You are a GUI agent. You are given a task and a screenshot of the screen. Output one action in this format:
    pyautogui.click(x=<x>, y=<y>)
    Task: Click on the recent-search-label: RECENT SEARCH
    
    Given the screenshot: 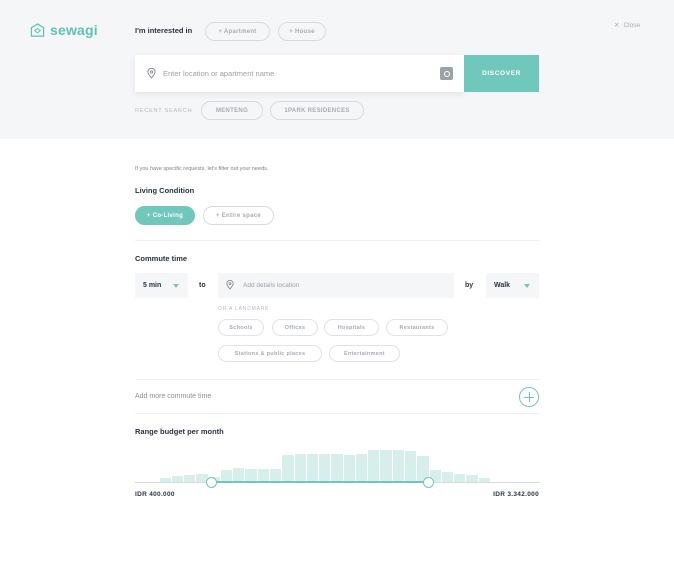 What is the action you would take?
    pyautogui.click(x=164, y=111)
    